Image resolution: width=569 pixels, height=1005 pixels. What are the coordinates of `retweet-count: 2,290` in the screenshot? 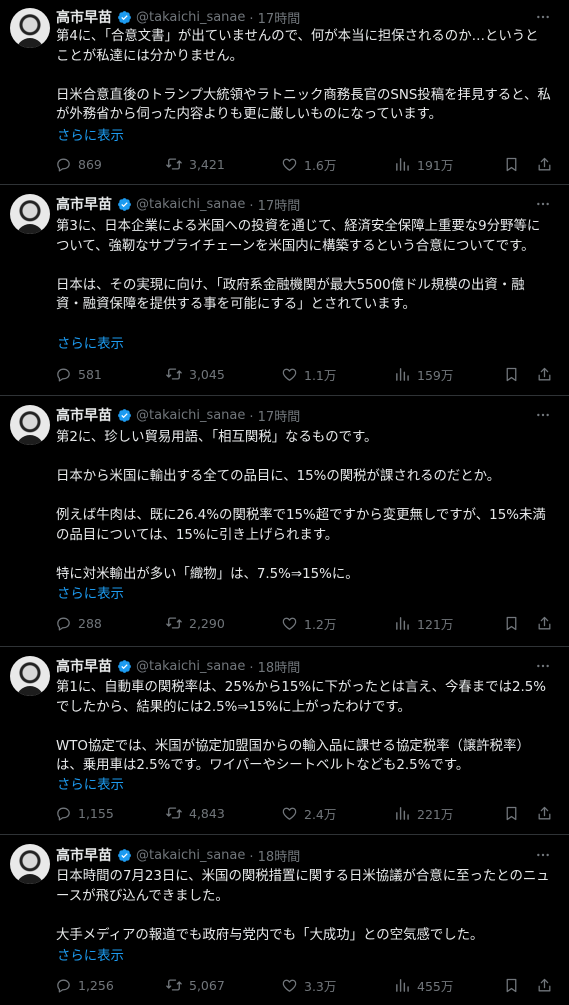 It's located at (207, 623).